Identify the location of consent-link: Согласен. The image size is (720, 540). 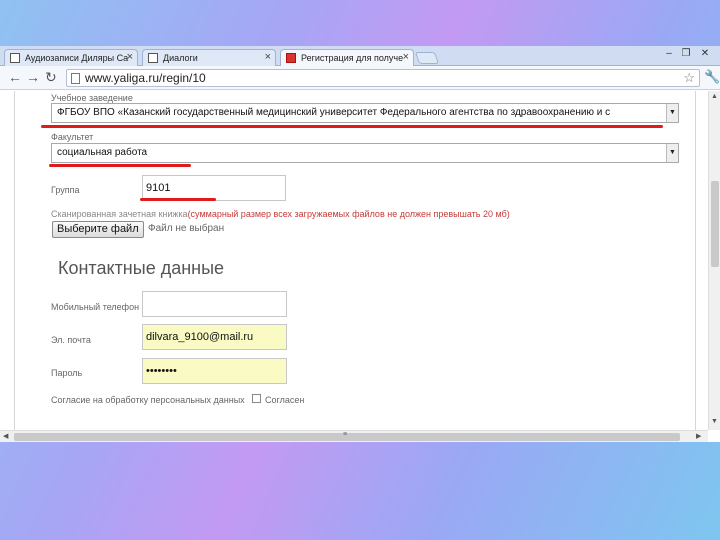
(284, 400).